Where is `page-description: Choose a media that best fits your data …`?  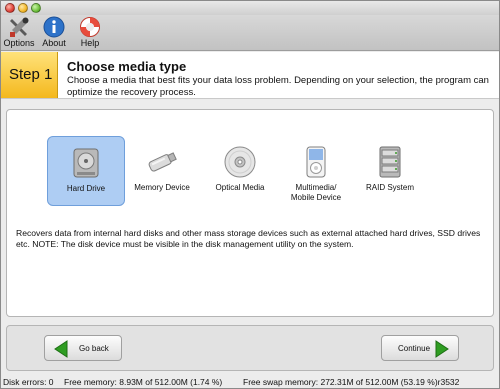
page-description: Choose a media that best fits your data … is located at coordinates (278, 86).